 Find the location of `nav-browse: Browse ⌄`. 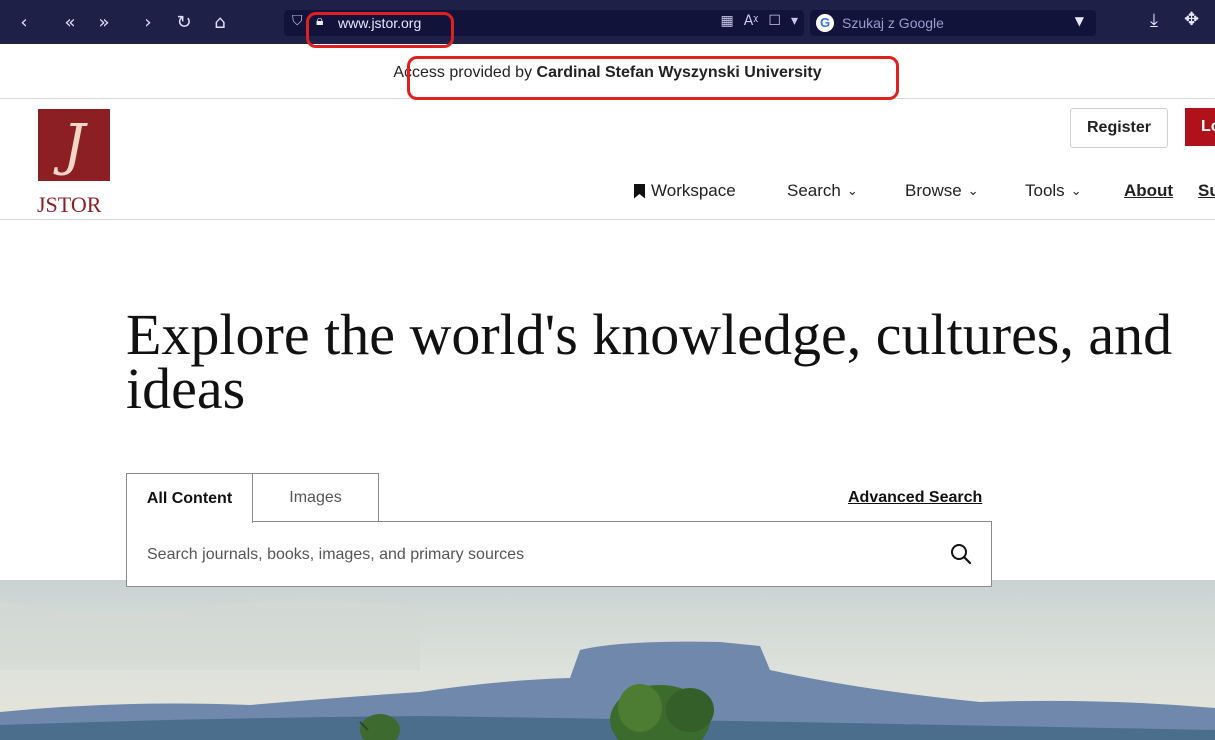

nav-browse: Browse ⌄ is located at coordinates (942, 191).